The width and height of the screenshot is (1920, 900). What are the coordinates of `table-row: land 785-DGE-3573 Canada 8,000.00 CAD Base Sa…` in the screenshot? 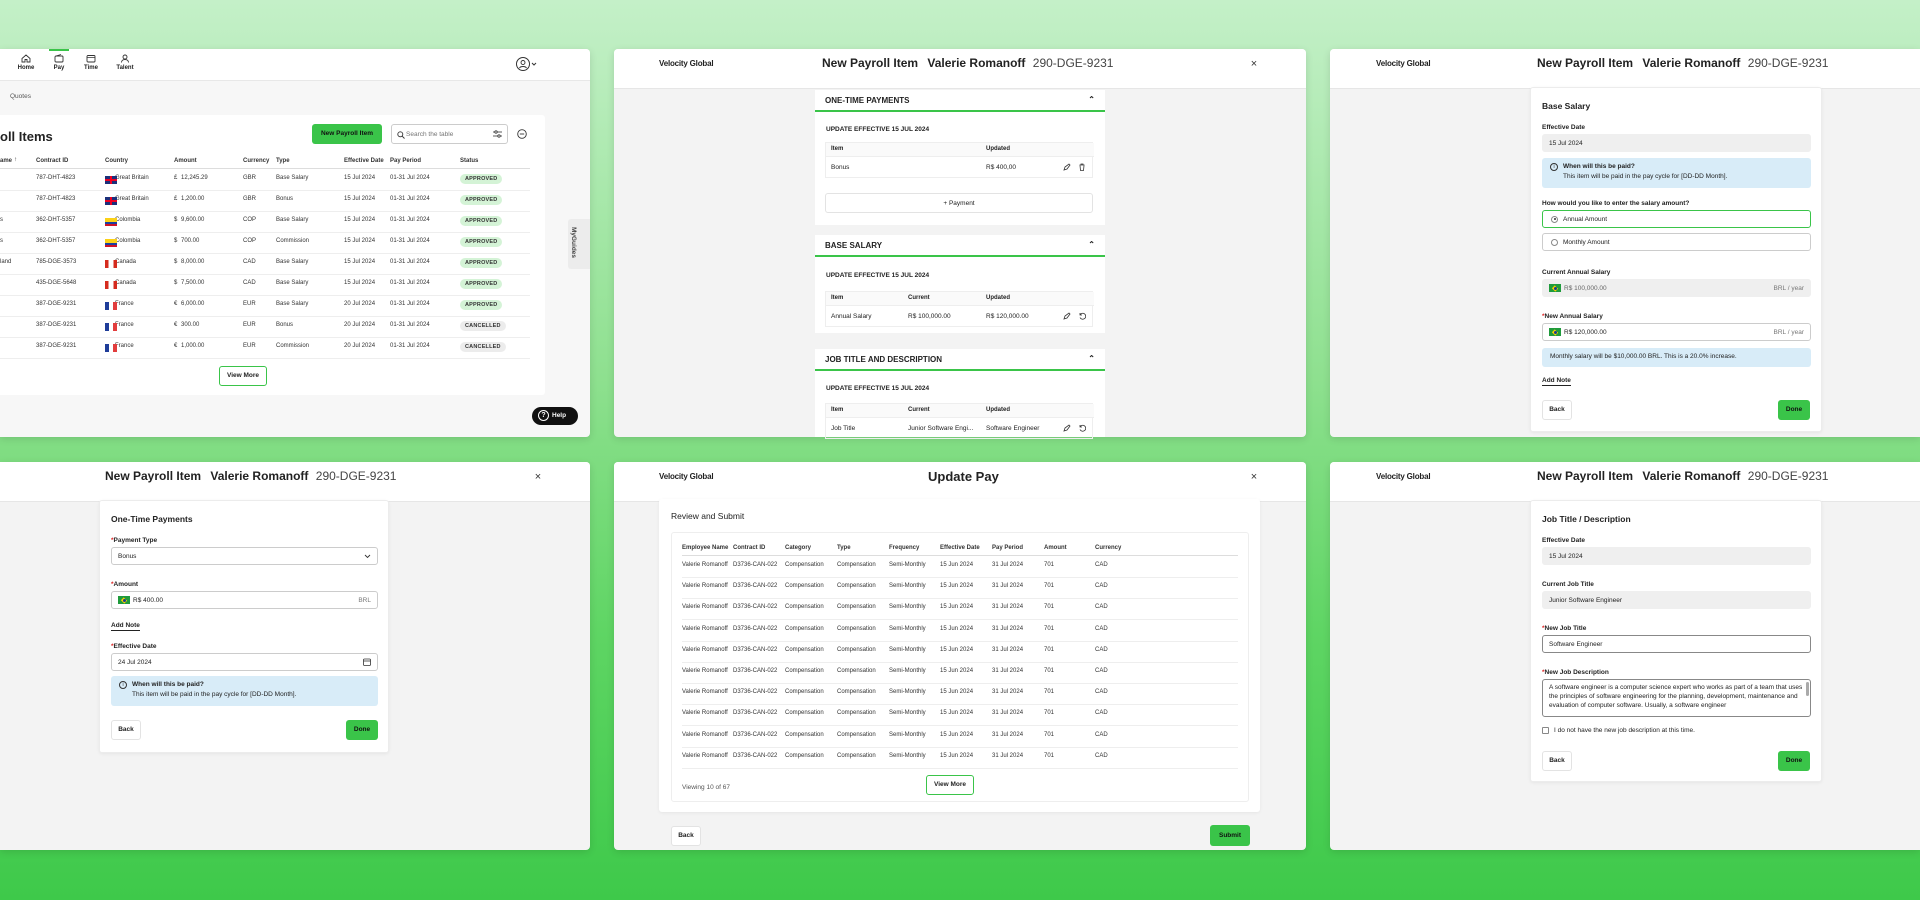 It's located at (265, 264).